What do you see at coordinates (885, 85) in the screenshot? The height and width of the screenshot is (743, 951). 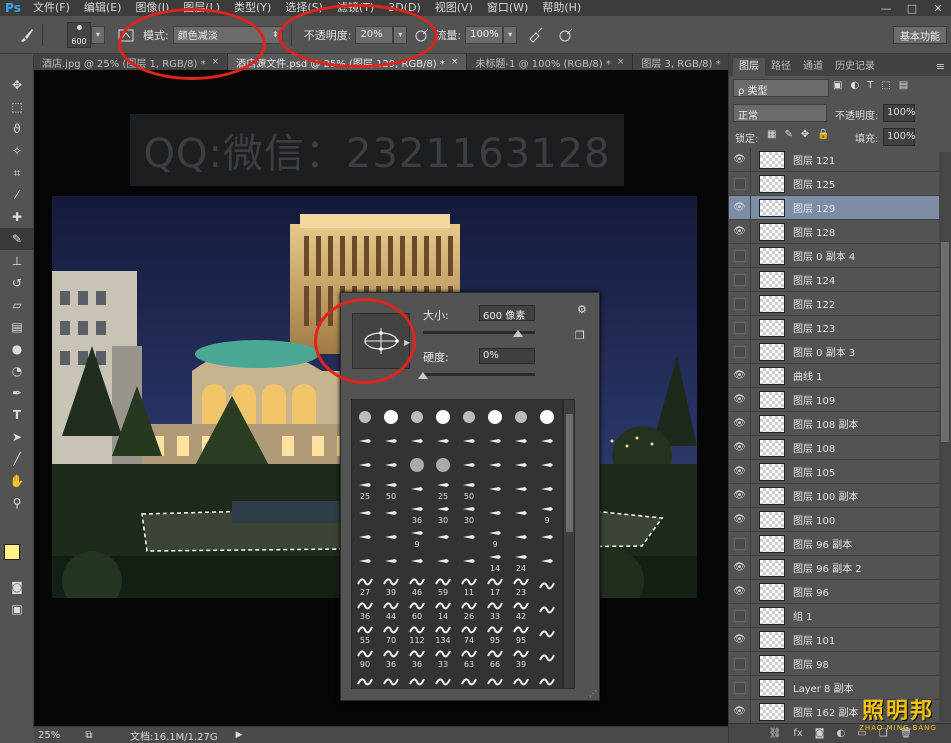 I see `filter-shape-icon: ⬚` at bounding box center [885, 85].